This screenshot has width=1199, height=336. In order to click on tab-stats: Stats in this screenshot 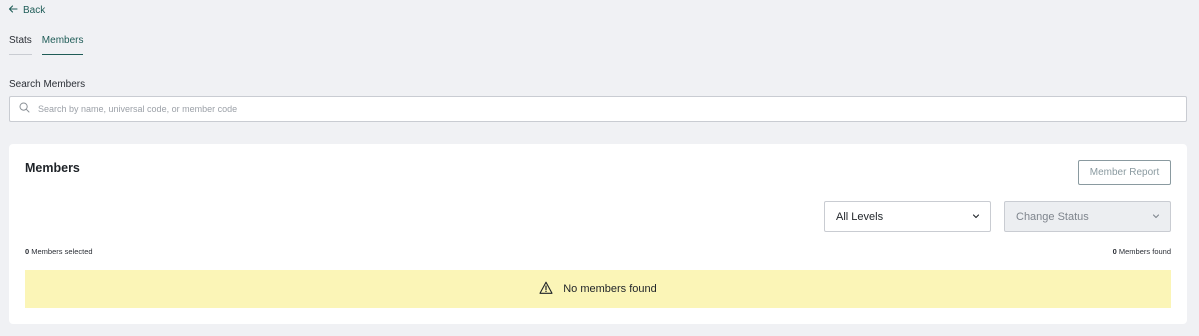, I will do `click(20, 45)`.